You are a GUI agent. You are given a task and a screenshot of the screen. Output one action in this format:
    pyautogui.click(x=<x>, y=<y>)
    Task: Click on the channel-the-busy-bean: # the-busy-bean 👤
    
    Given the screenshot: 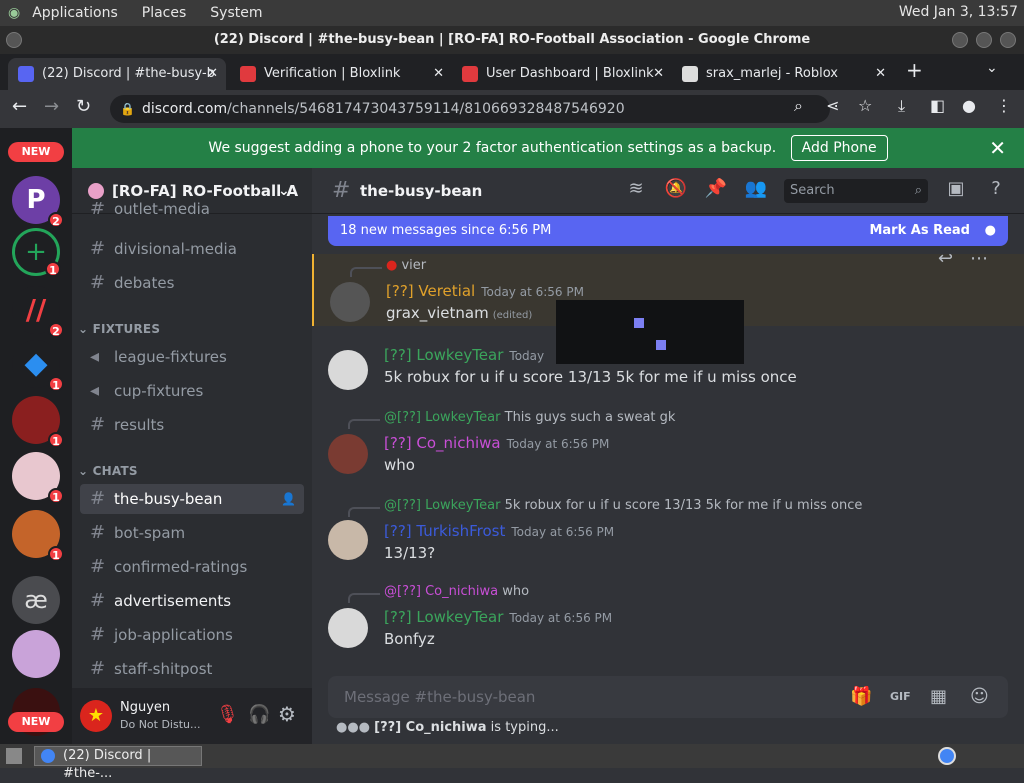 What is the action you would take?
    pyautogui.click(x=192, y=499)
    